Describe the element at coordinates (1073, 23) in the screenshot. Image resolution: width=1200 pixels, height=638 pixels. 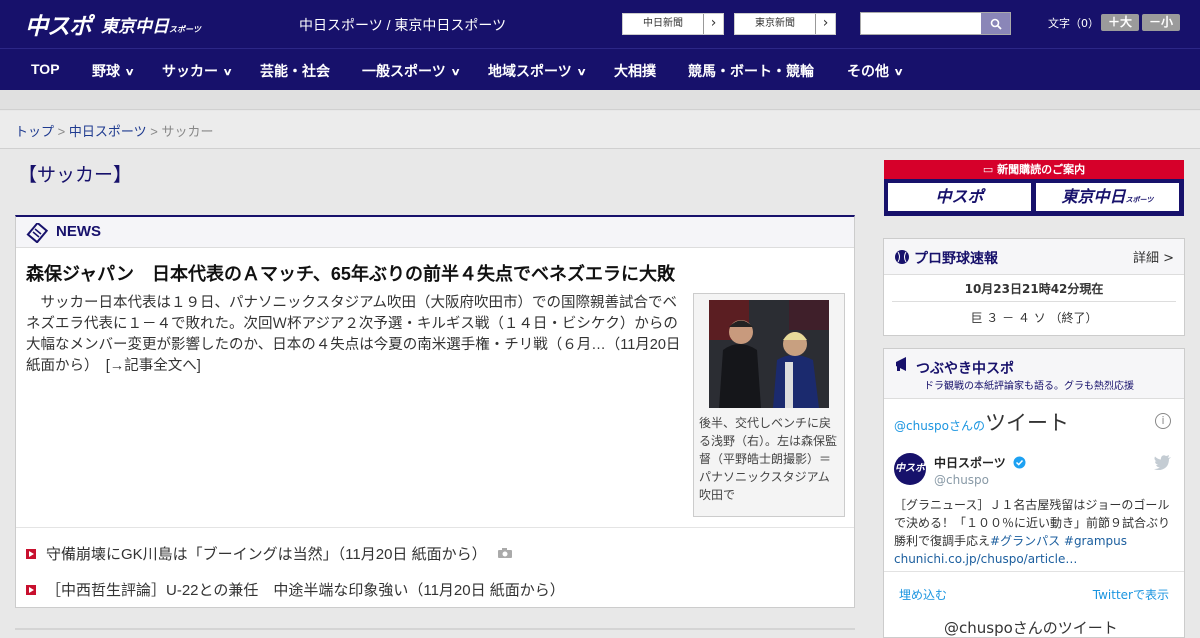
I see `font-size-label: 文字（0）` at that location.